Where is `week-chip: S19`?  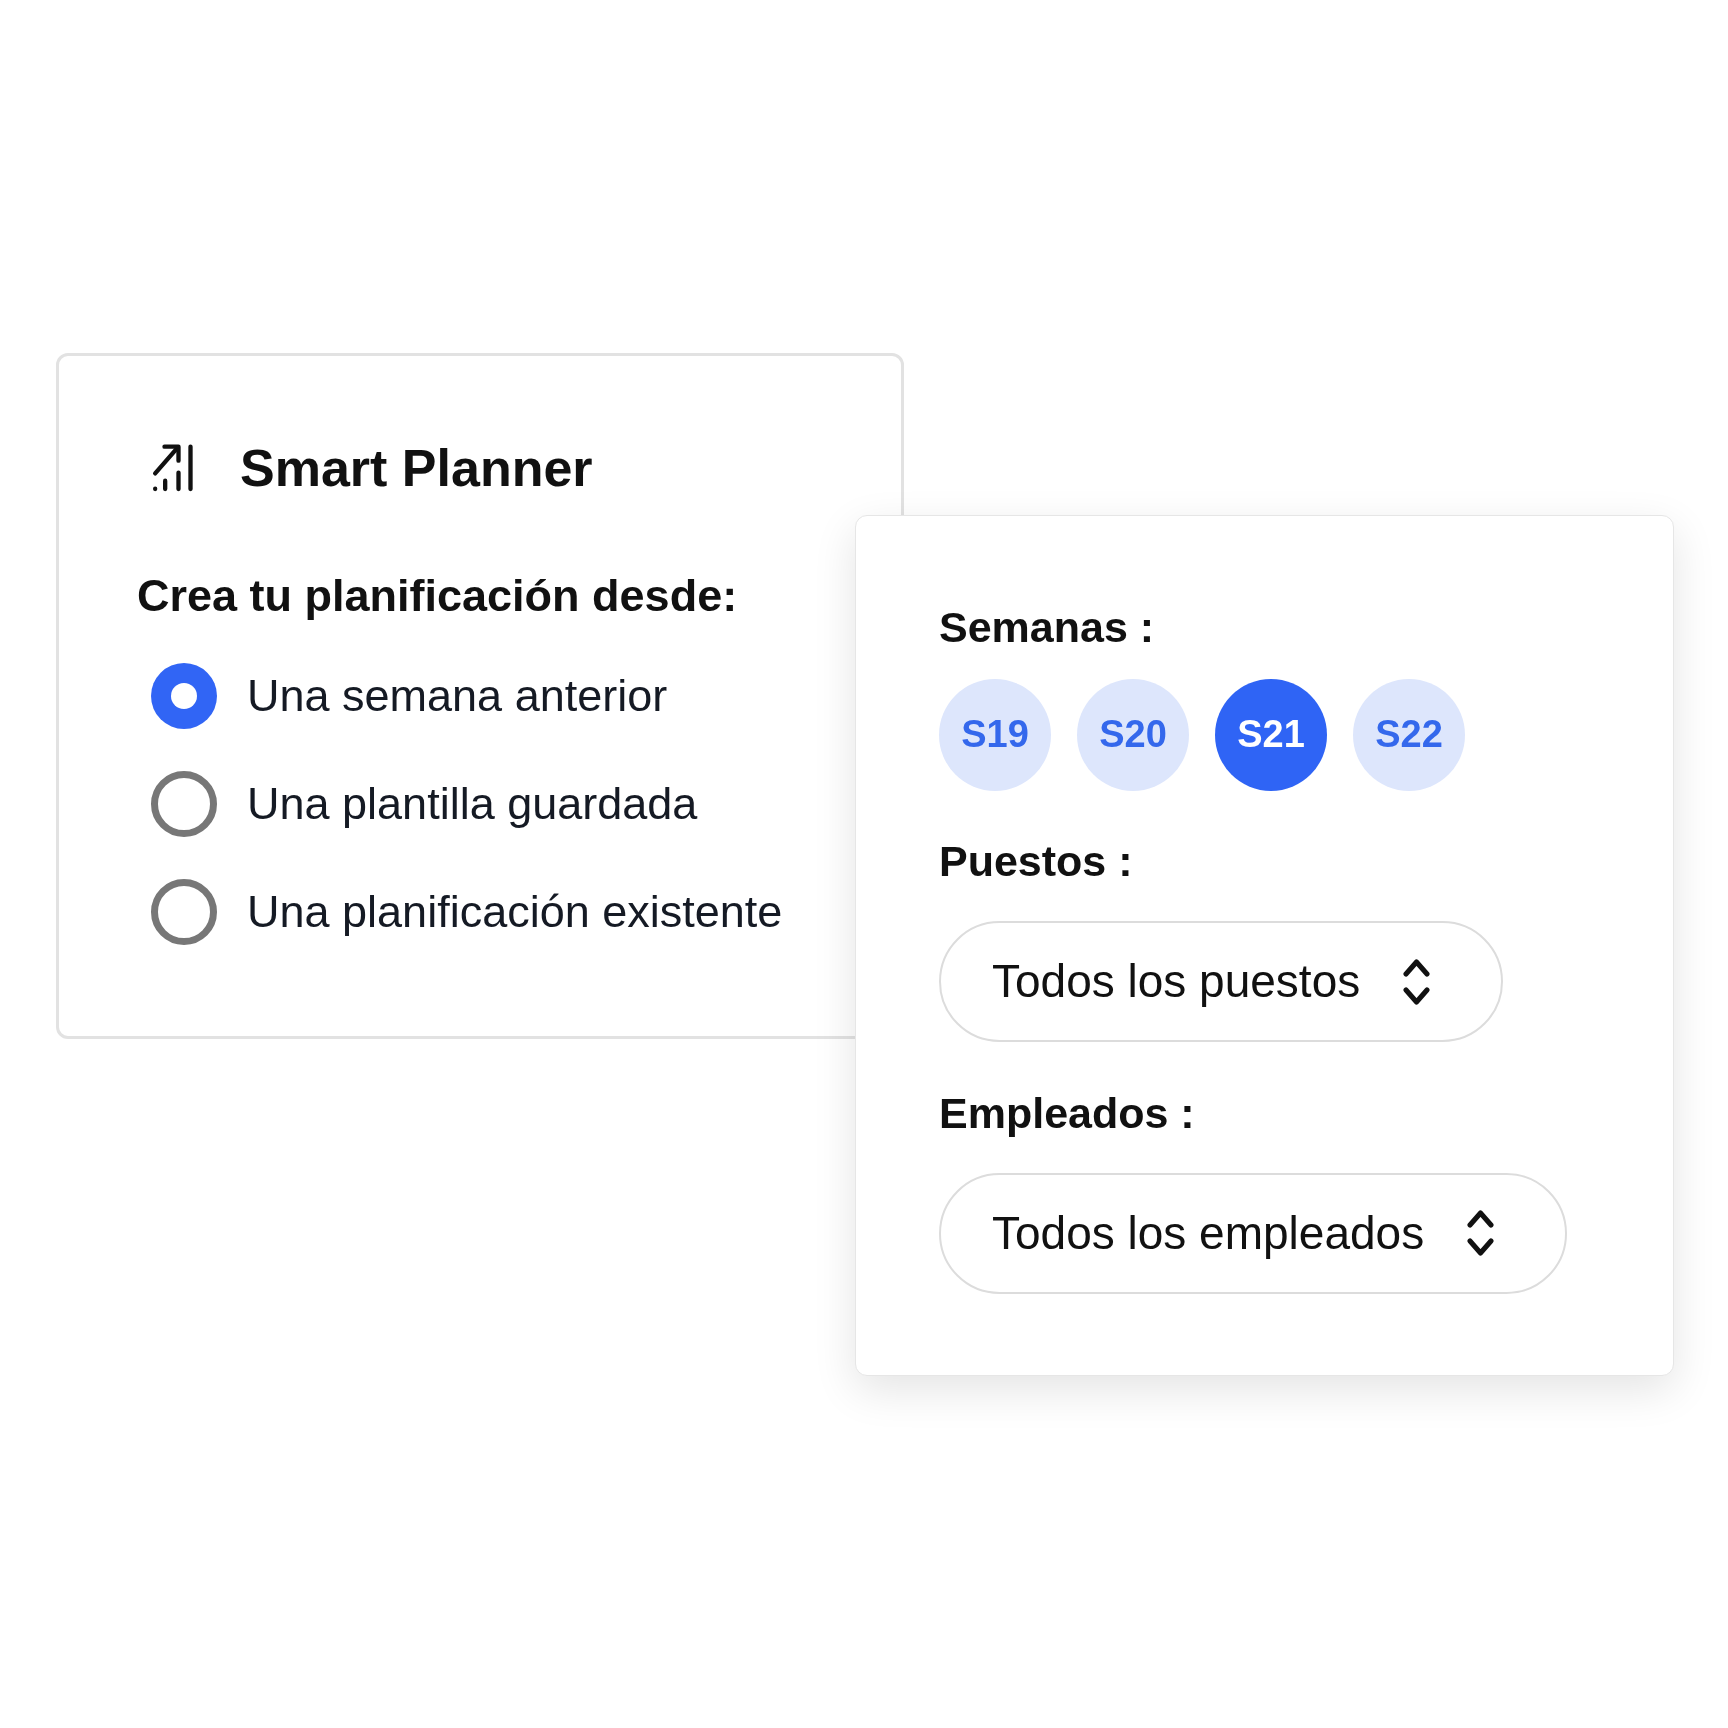 week-chip: S19 is located at coordinates (995, 734).